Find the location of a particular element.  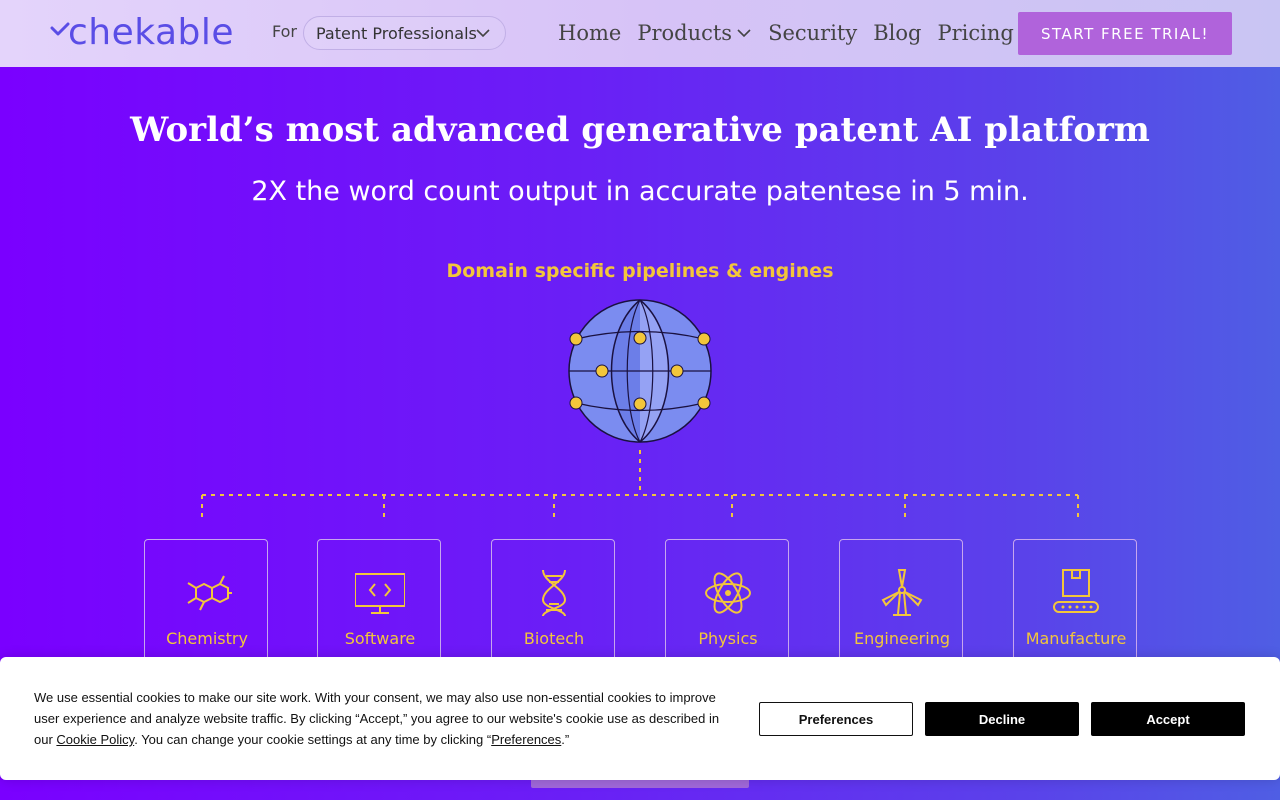

cookie-accept-button: Accept is located at coordinates (1168, 719).